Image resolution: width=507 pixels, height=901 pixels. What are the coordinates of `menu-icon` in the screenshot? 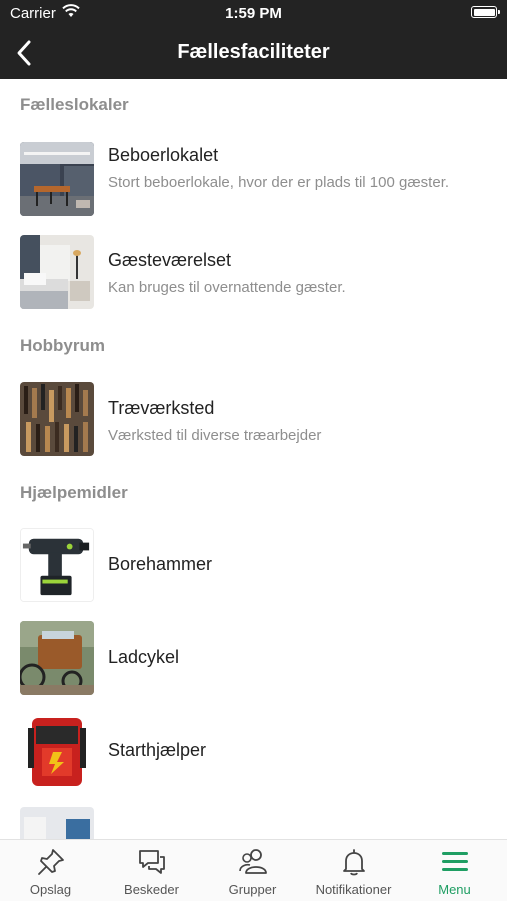 It's located at (455, 861).